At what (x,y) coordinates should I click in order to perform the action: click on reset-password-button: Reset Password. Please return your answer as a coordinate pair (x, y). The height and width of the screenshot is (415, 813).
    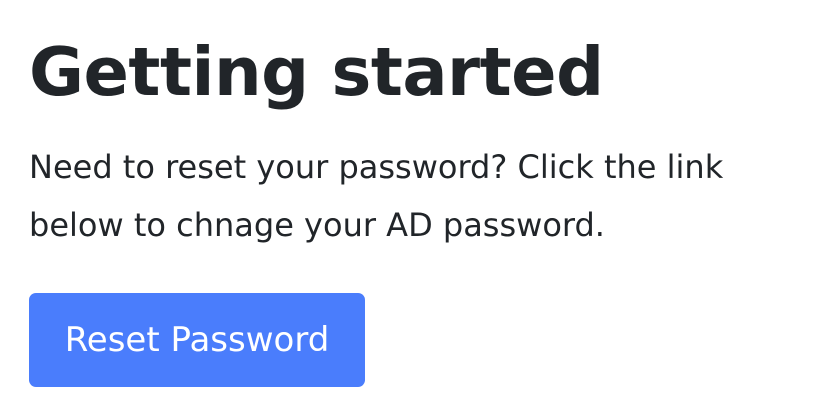
    Looking at the image, I should click on (197, 340).